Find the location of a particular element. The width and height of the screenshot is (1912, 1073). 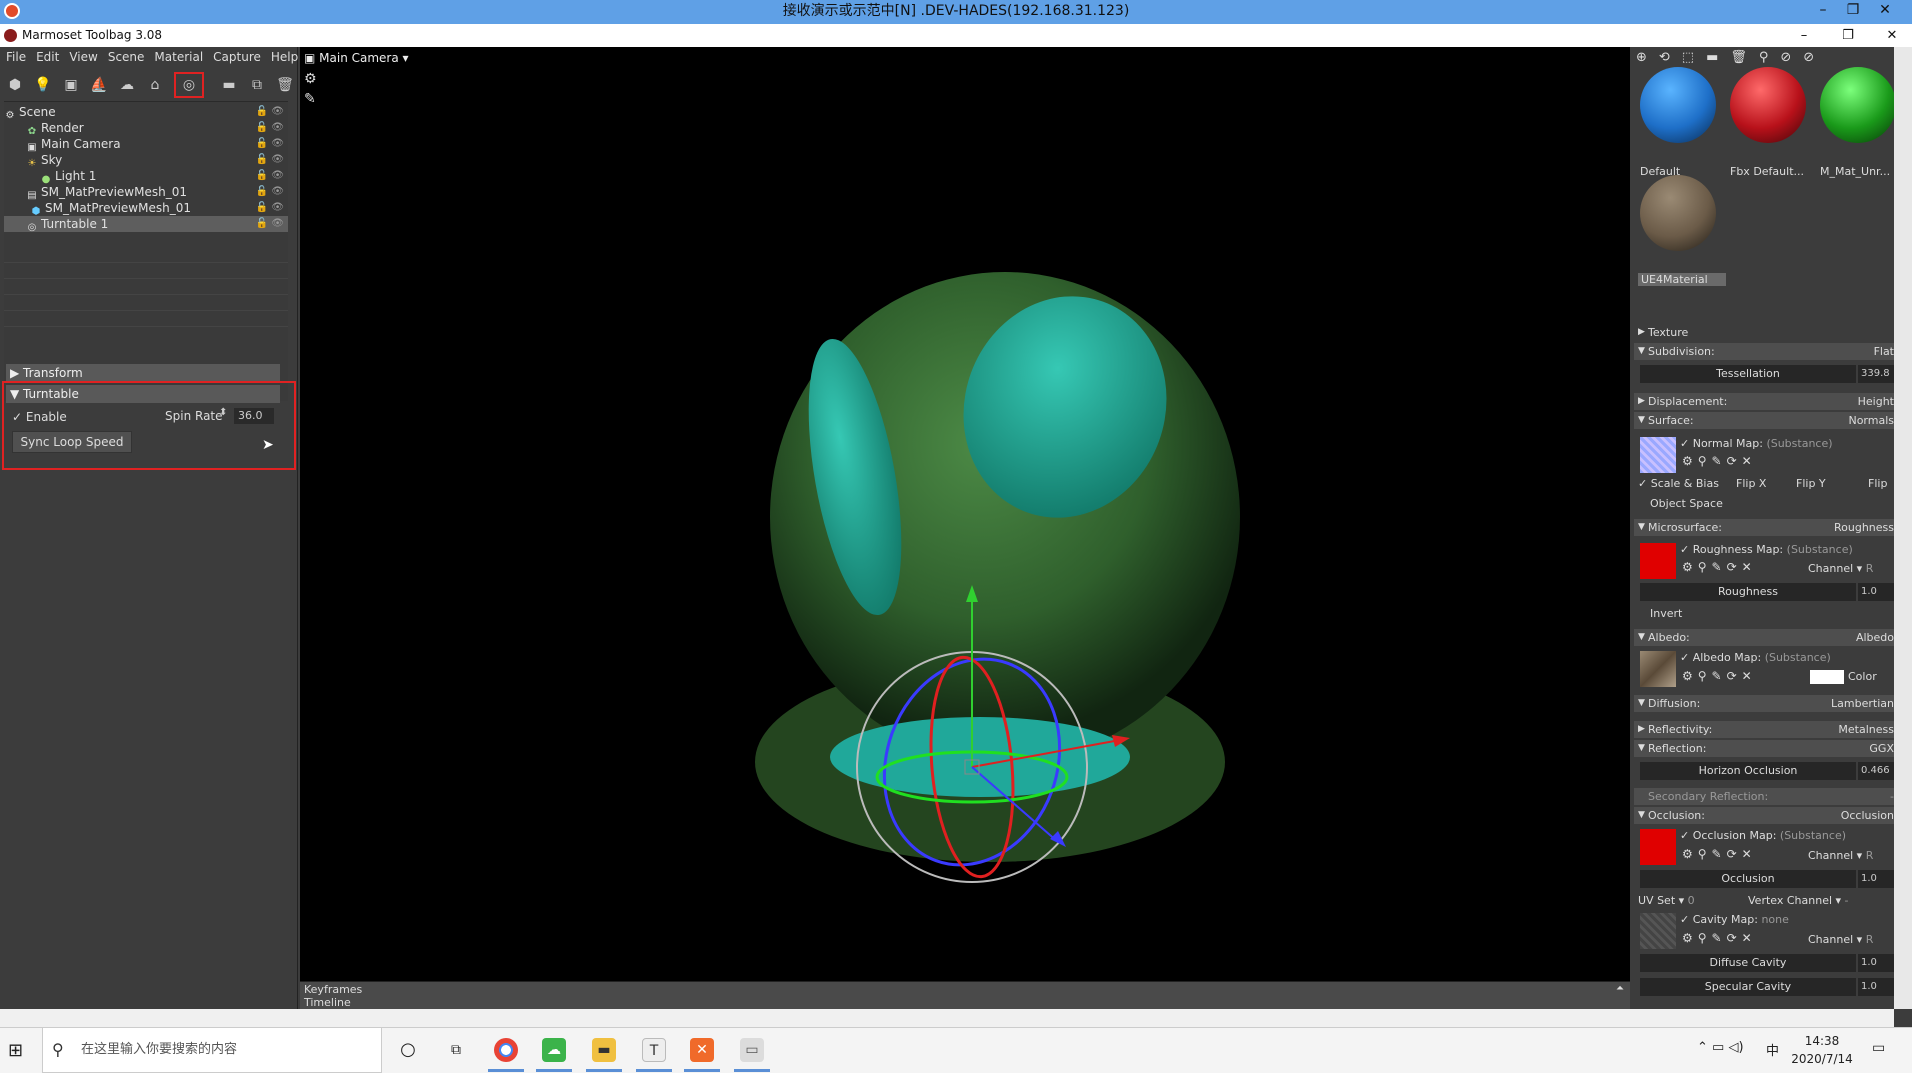

section-secondary-reflection: Secondary Reflection: - is located at coordinates (1764, 796).